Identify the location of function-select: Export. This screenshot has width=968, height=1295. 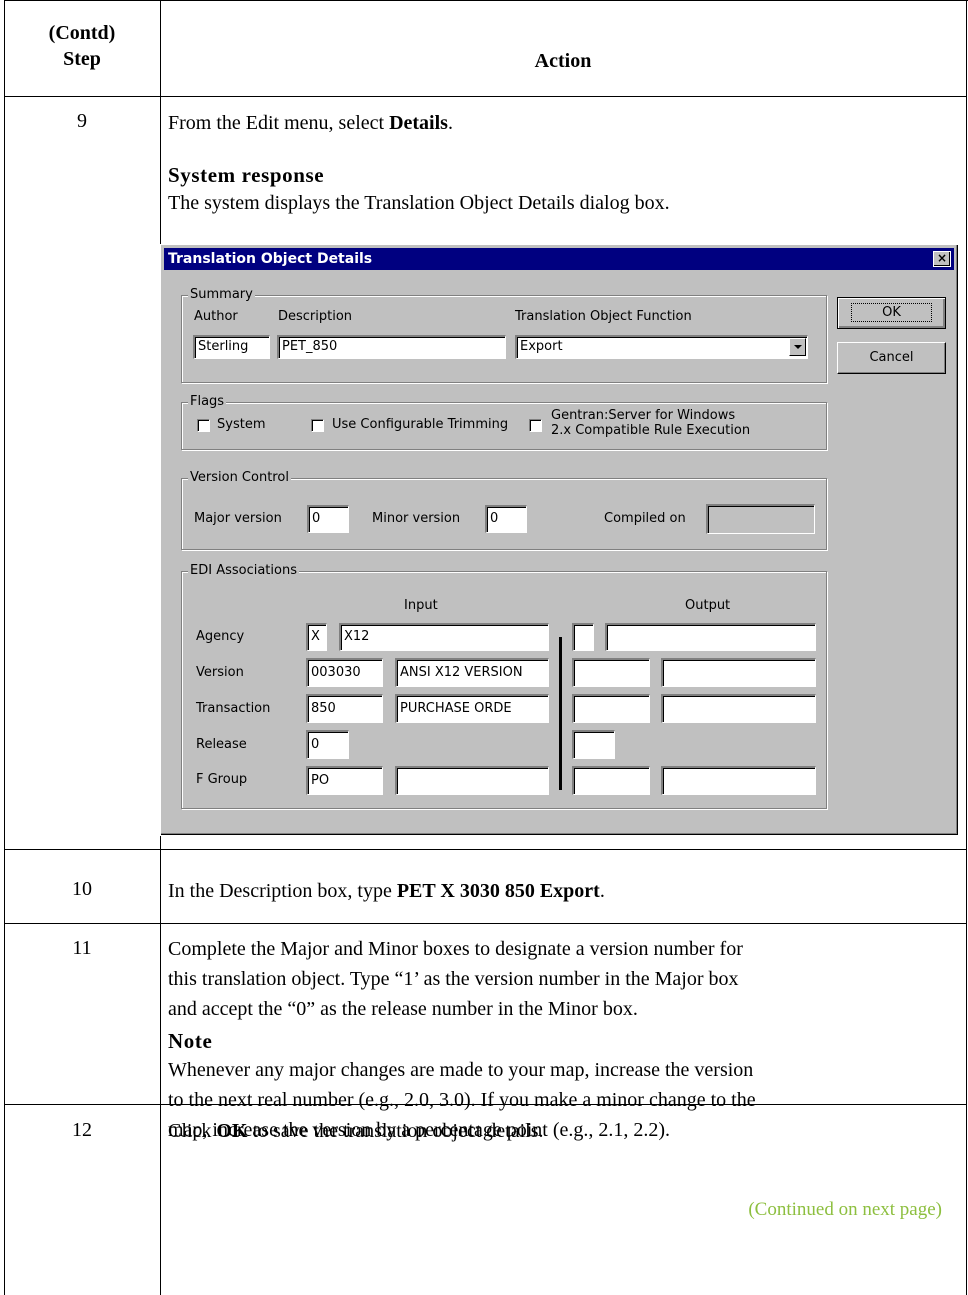
(661, 347).